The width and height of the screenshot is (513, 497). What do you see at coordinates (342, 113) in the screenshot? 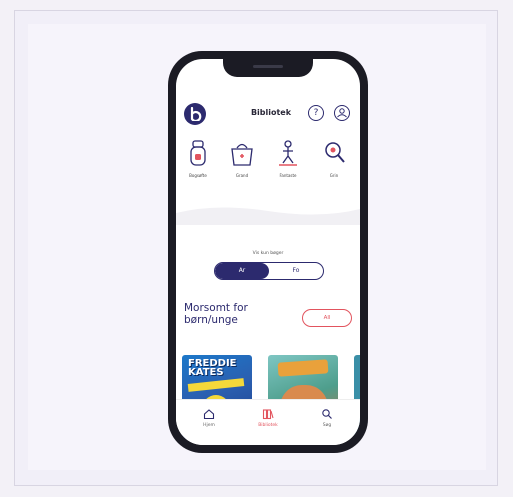
I see `account-icon` at bounding box center [342, 113].